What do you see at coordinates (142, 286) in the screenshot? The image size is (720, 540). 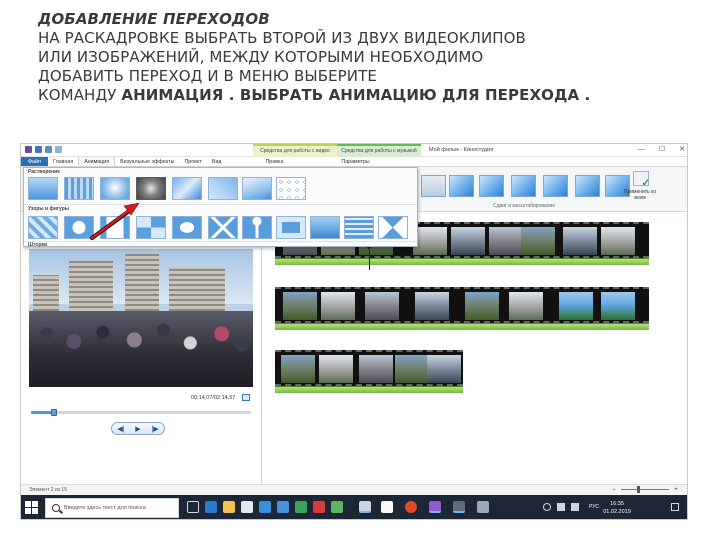 I see `preview-building` at bounding box center [142, 286].